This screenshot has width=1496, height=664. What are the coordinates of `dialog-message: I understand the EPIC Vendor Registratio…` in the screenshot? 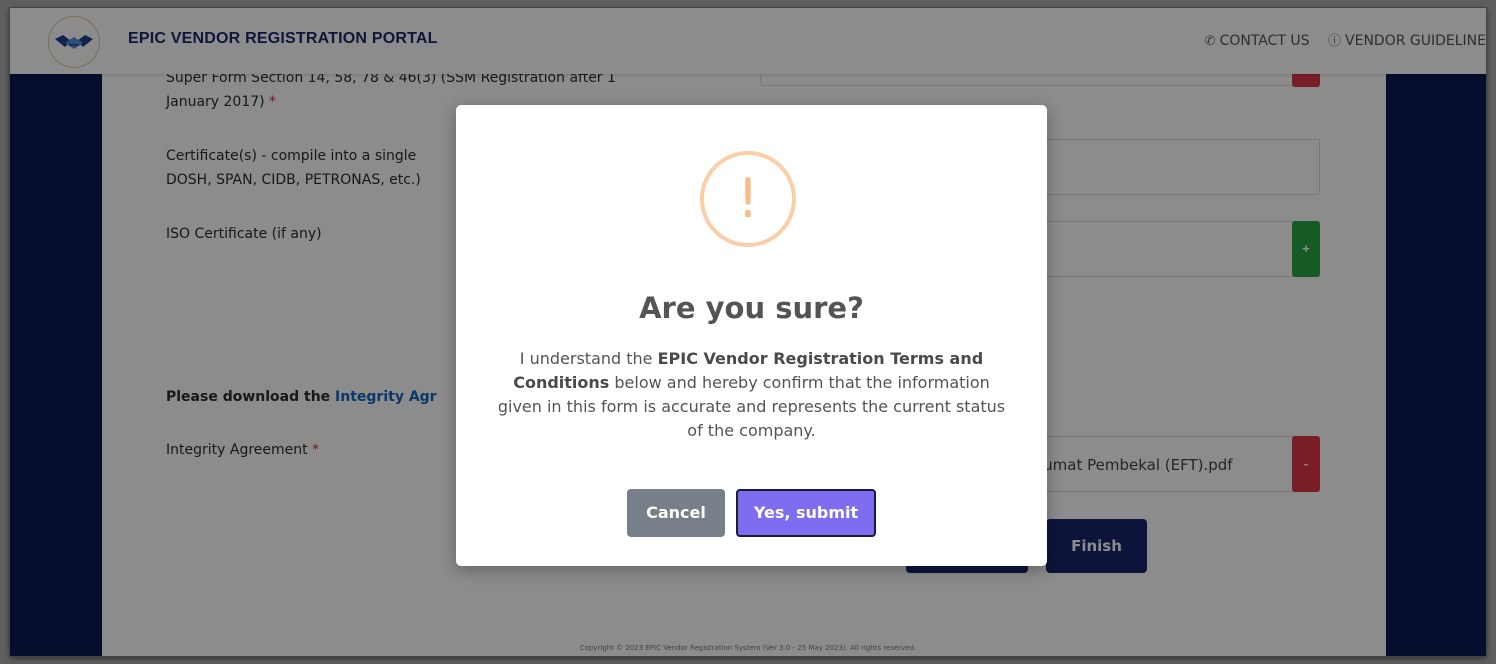 It's located at (751, 394).